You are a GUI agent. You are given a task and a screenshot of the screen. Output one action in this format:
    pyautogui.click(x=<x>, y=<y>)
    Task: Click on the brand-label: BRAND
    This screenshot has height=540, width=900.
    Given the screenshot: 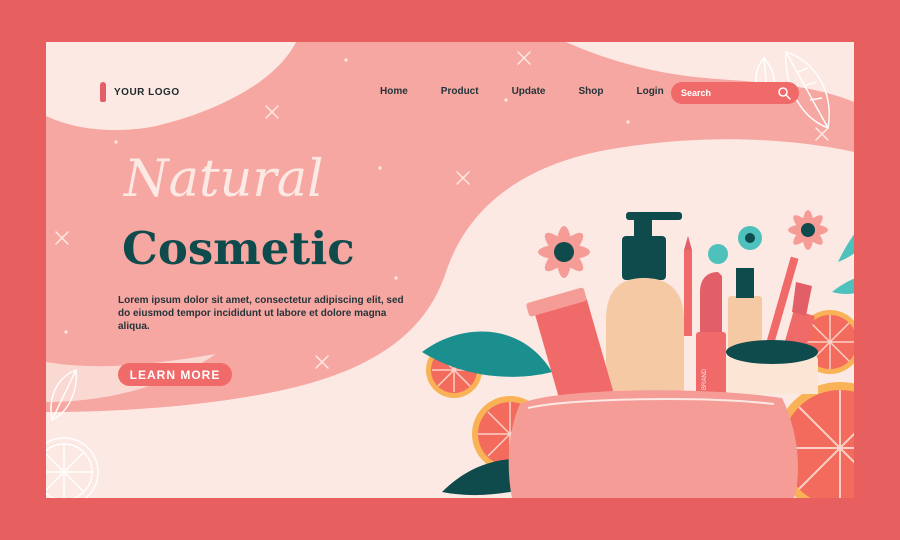 What is the action you would take?
    pyautogui.click(x=705, y=379)
    